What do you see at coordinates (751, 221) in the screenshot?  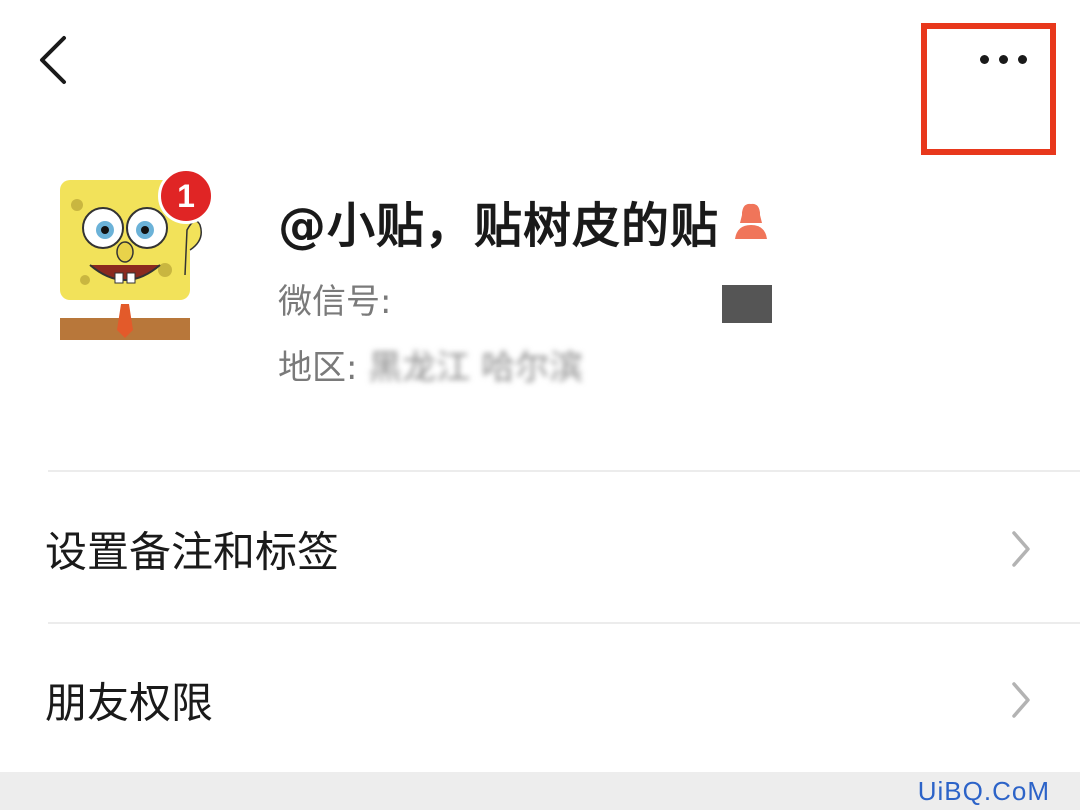 I see `female-user-icon` at bounding box center [751, 221].